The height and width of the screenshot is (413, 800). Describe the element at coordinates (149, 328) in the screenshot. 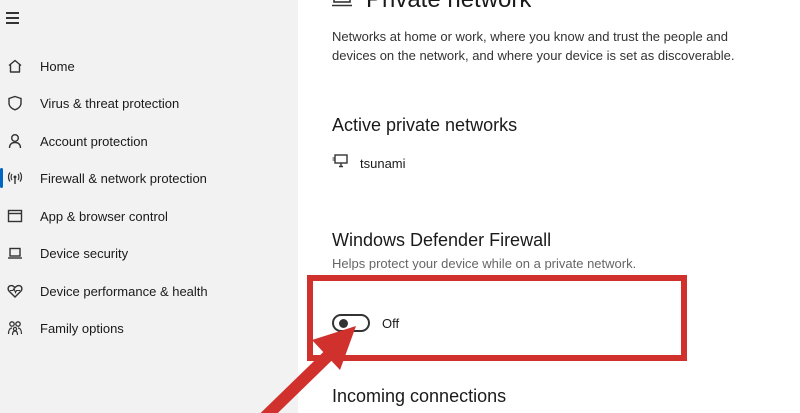

I see `sidebar-item-family-options: Family options` at that location.